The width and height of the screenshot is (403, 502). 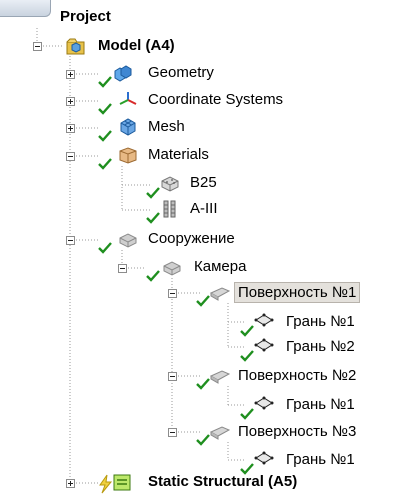 What do you see at coordinates (172, 432) in the screenshot?
I see `surface3-collapse-toggle` at bounding box center [172, 432].